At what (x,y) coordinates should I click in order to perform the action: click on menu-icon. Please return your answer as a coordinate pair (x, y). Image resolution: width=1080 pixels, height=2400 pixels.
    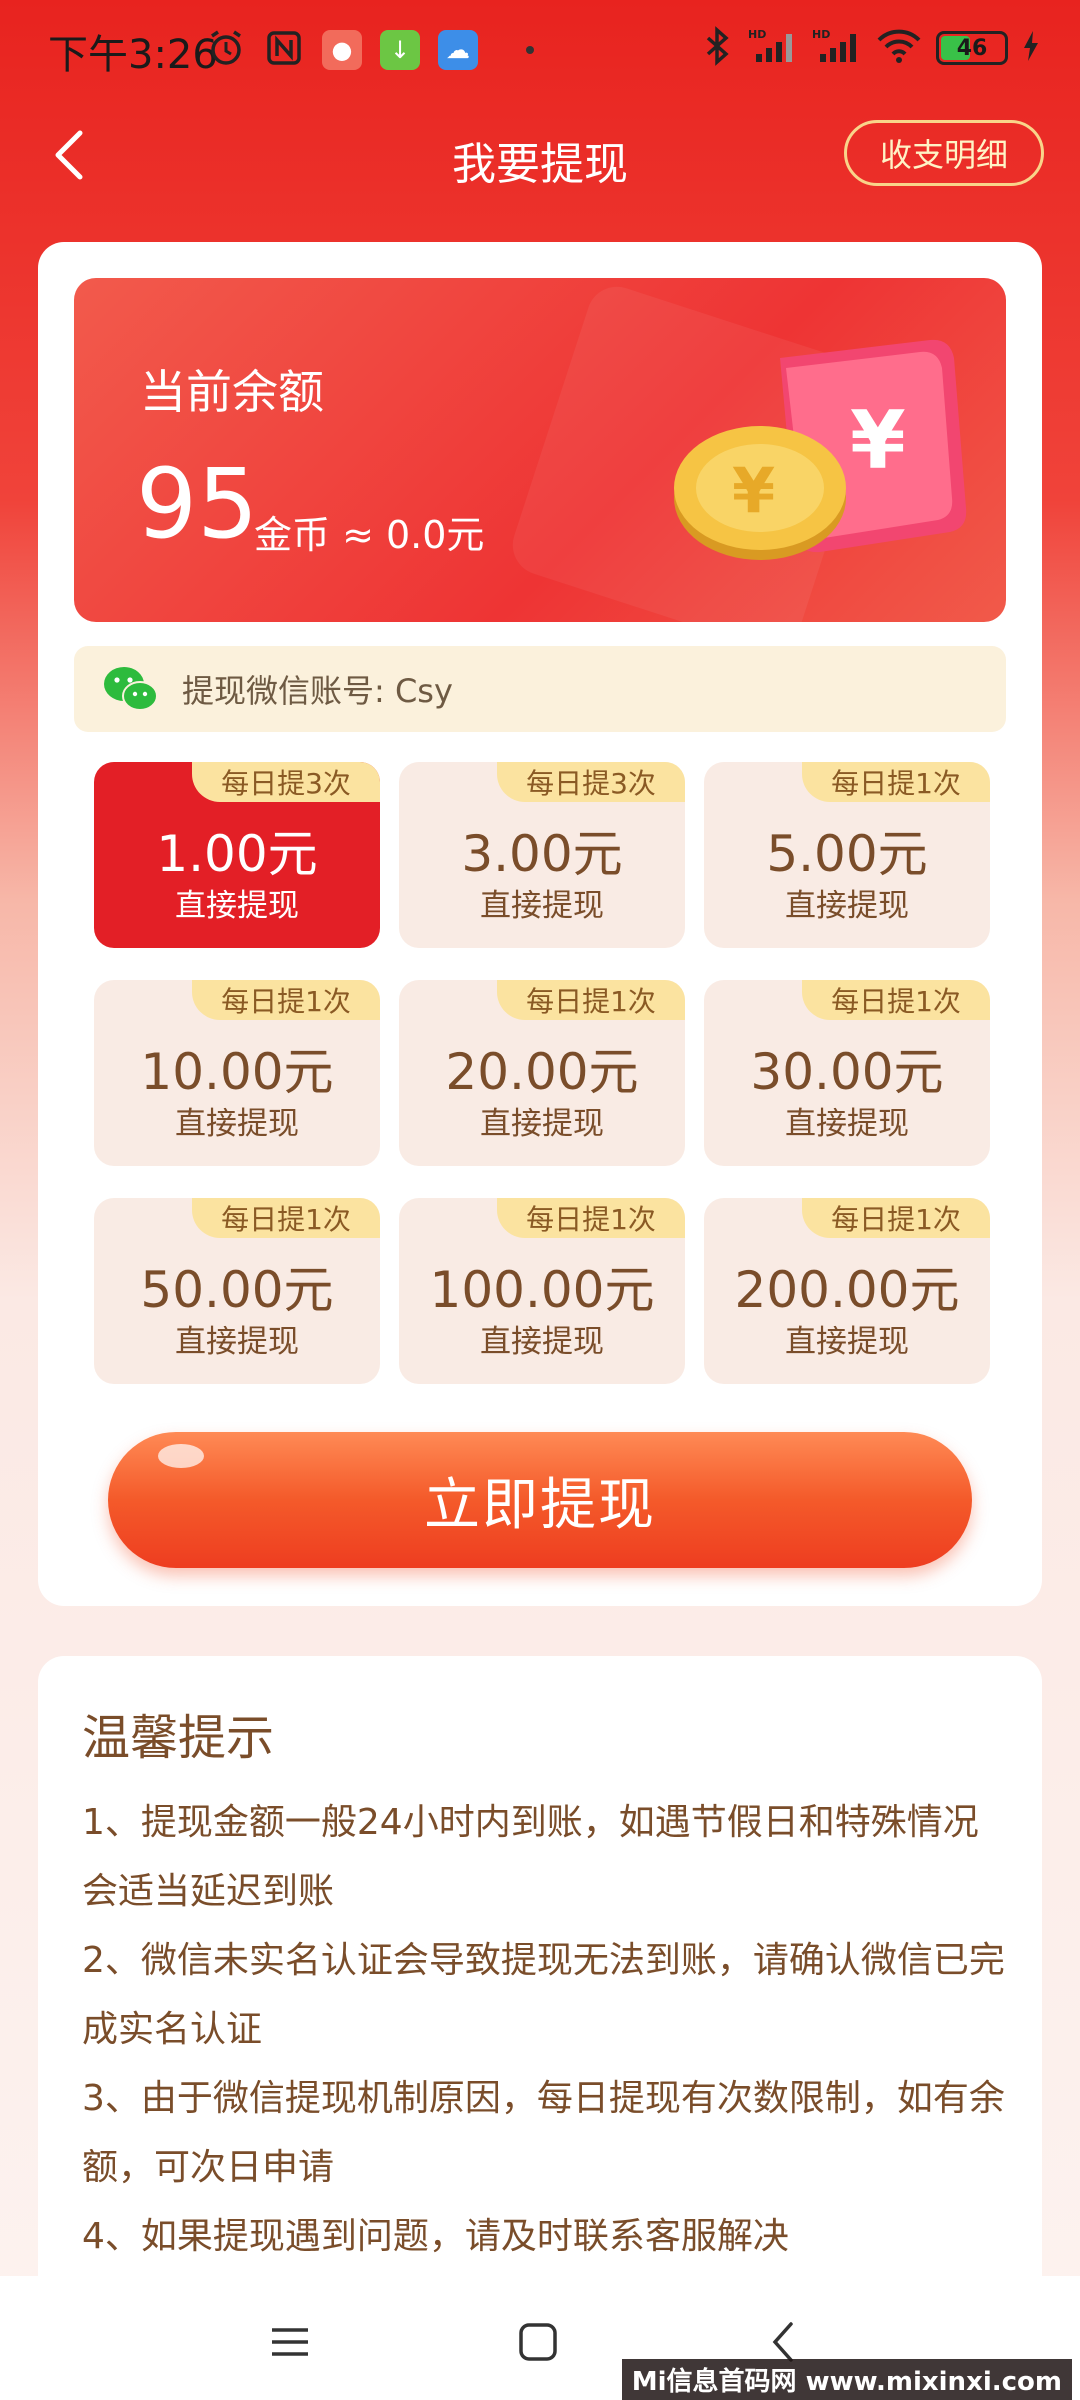
    Looking at the image, I should click on (290, 2342).